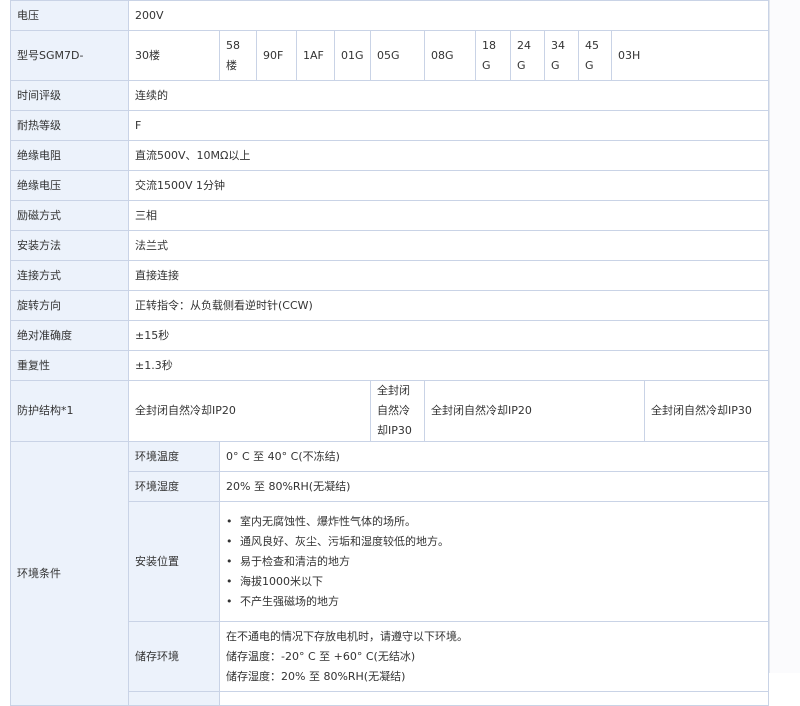  What do you see at coordinates (527, 55) in the screenshot?
I see `model-code: 24G` at bounding box center [527, 55].